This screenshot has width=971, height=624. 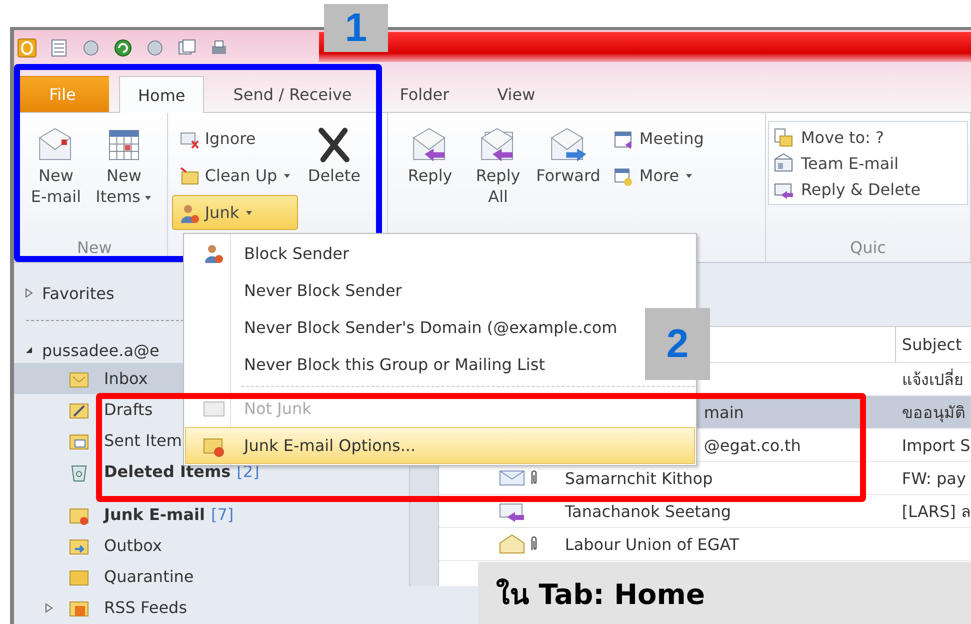 What do you see at coordinates (334, 155) in the screenshot?
I see `ribbon-button: Delete` at bounding box center [334, 155].